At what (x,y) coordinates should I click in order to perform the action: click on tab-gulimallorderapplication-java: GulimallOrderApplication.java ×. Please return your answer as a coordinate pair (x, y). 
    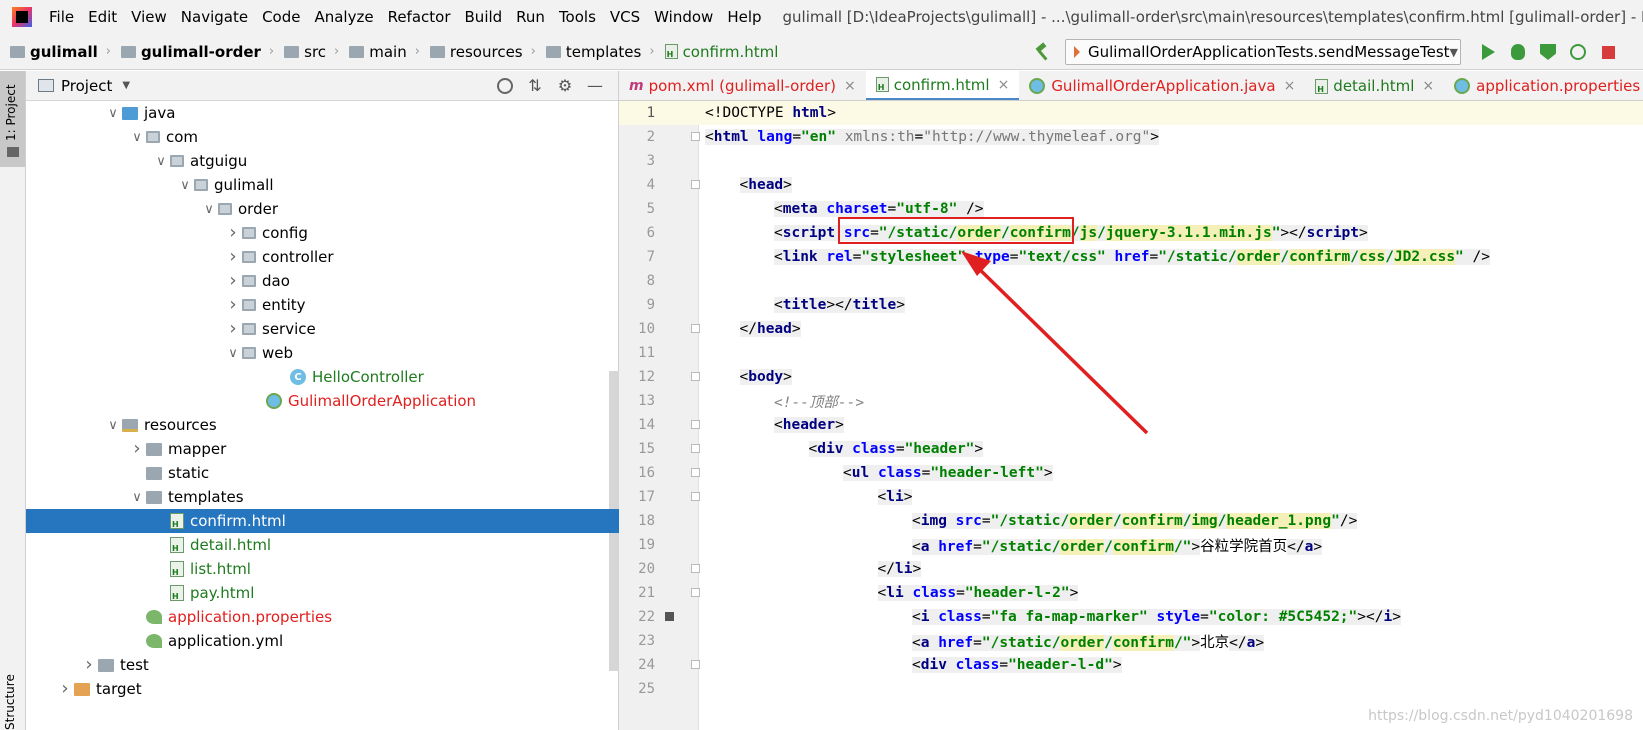
    Looking at the image, I should click on (1162, 85).